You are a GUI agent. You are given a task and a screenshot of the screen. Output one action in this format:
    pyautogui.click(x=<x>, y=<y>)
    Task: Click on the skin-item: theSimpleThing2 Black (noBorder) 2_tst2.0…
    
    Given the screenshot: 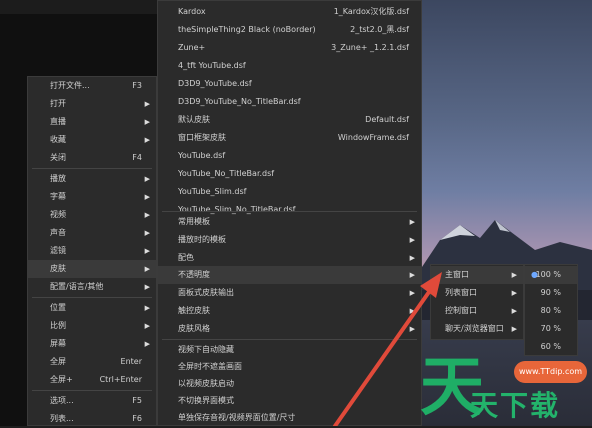 What is the action you would take?
    pyautogui.click(x=289, y=30)
    